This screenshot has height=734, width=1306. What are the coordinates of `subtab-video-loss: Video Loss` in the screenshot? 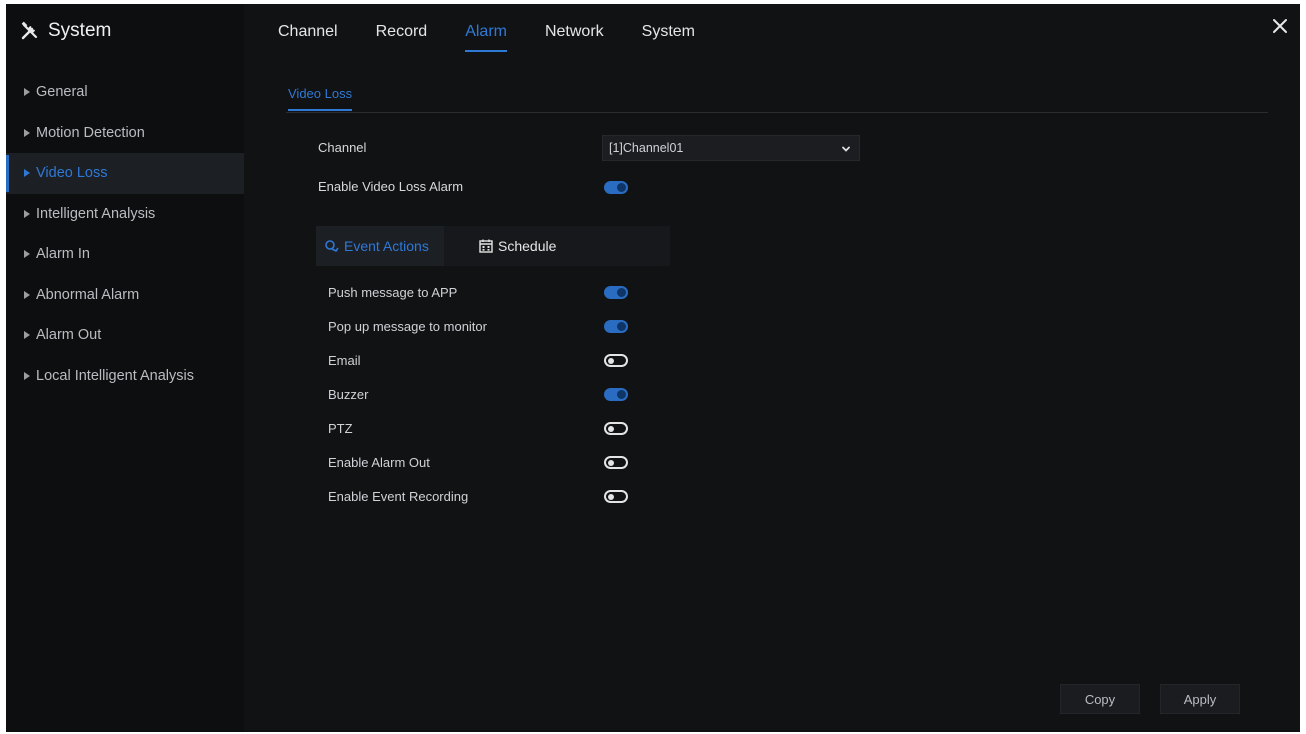 It's located at (320, 98).